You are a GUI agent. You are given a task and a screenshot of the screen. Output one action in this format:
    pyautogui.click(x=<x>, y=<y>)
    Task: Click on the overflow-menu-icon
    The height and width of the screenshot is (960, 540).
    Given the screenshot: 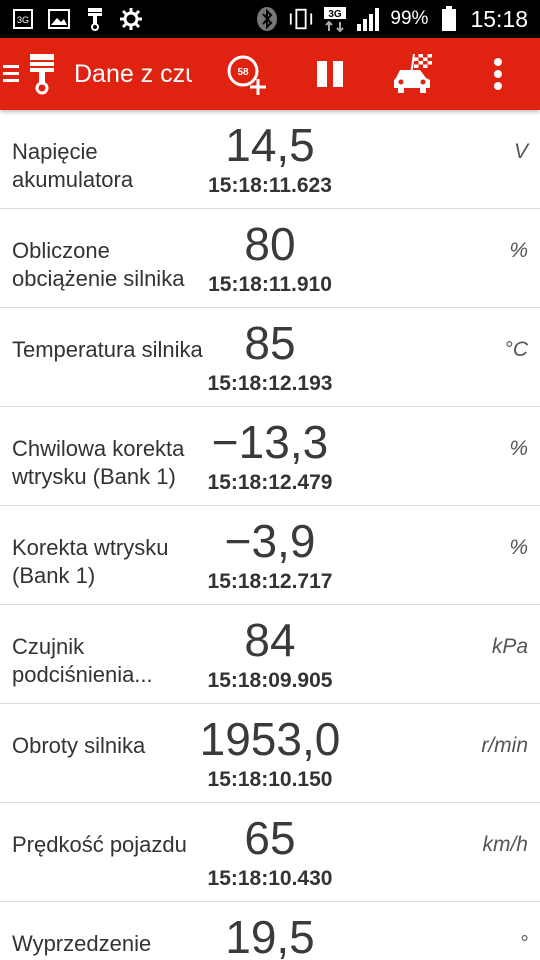 What is the action you would take?
    pyautogui.click(x=498, y=74)
    